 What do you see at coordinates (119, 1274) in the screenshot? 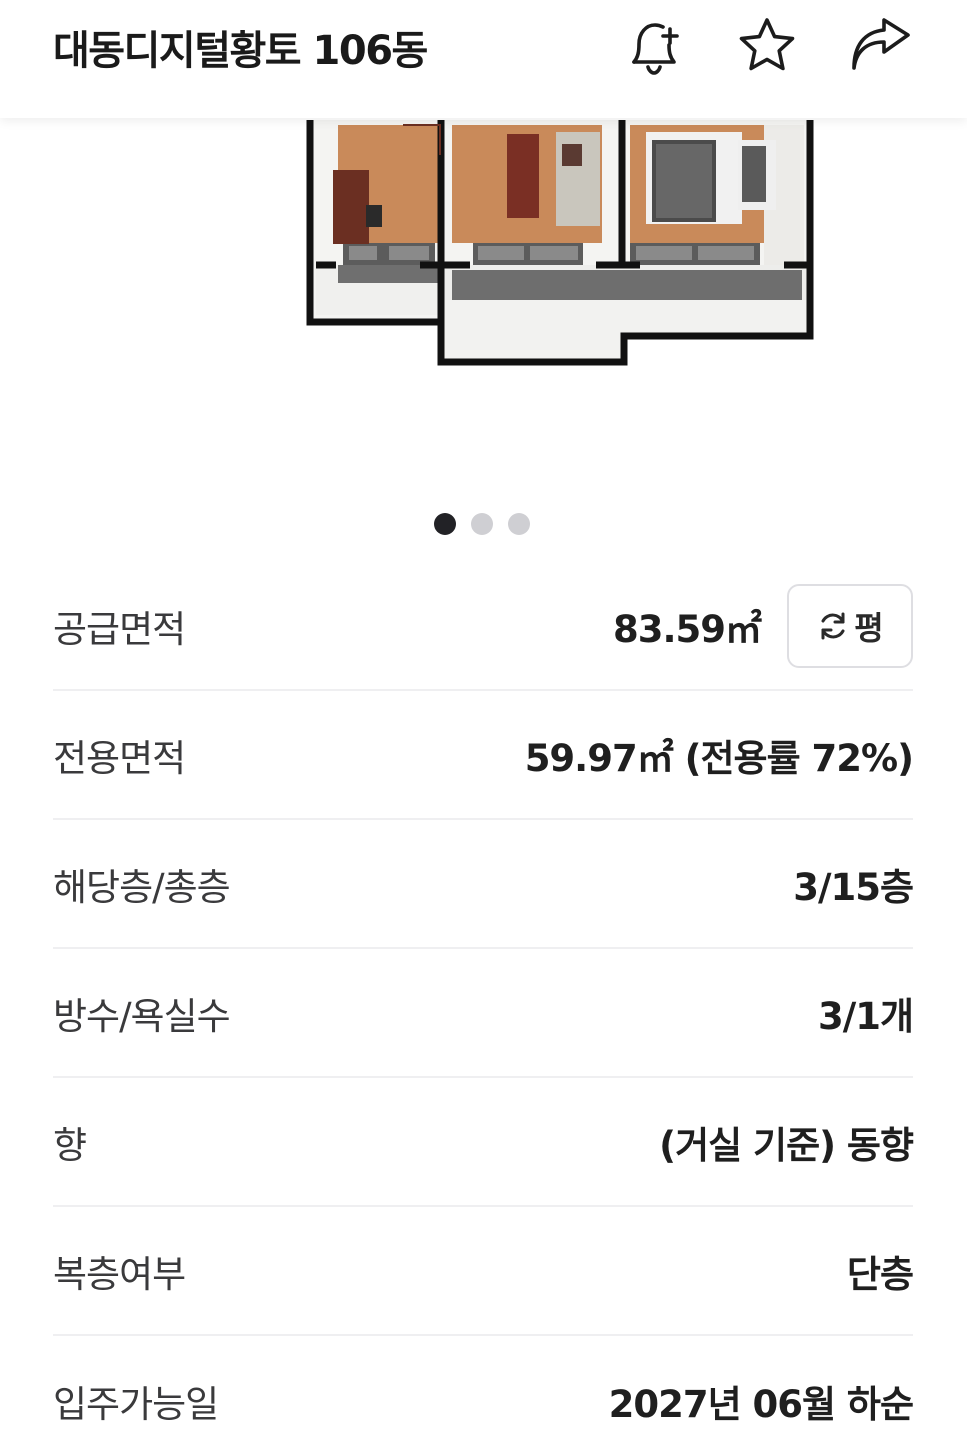
I see `duplex-label: 복층여부` at bounding box center [119, 1274].